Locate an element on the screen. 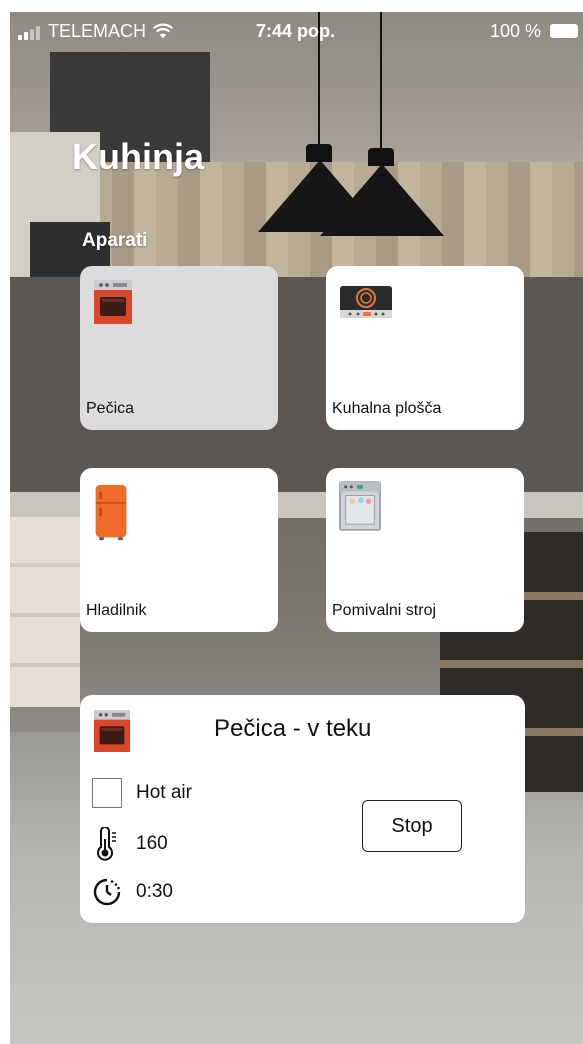 This screenshot has width=583, height=1044. duration-value: 0:30 is located at coordinates (154, 891).